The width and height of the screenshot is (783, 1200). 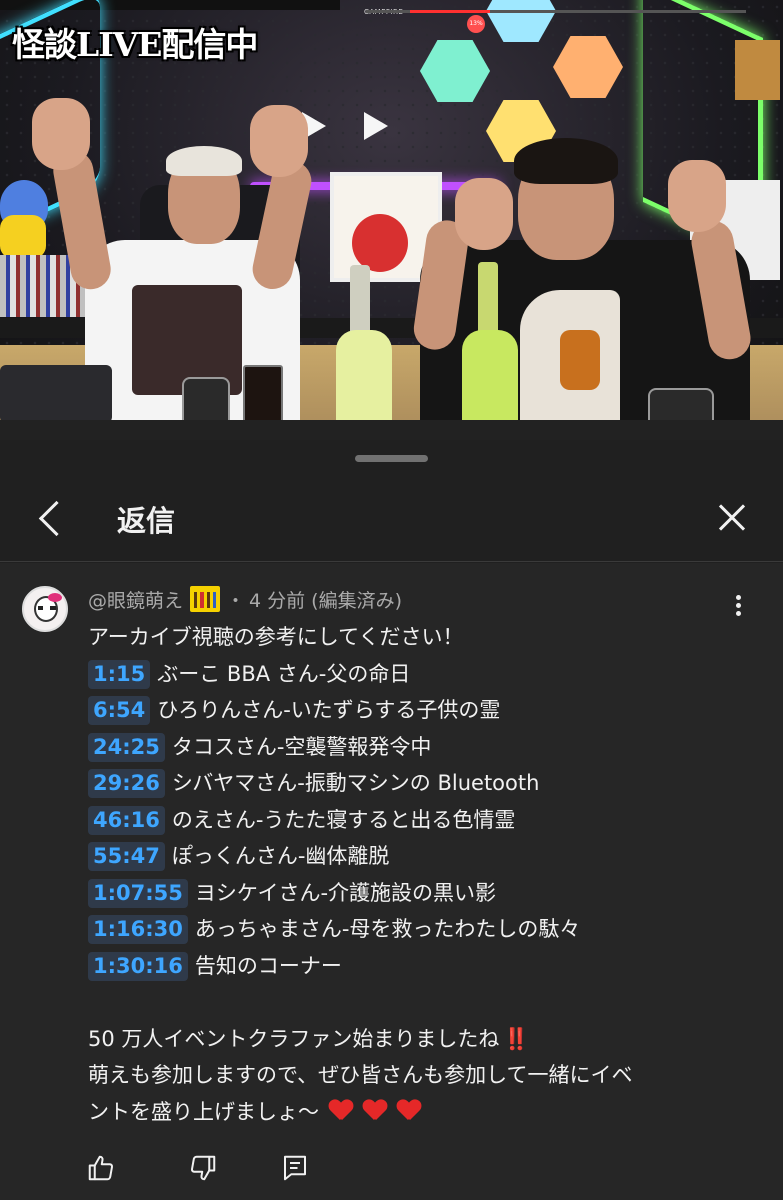 I want to click on chapter-title: 告知のコーナー, so click(x=268, y=965).